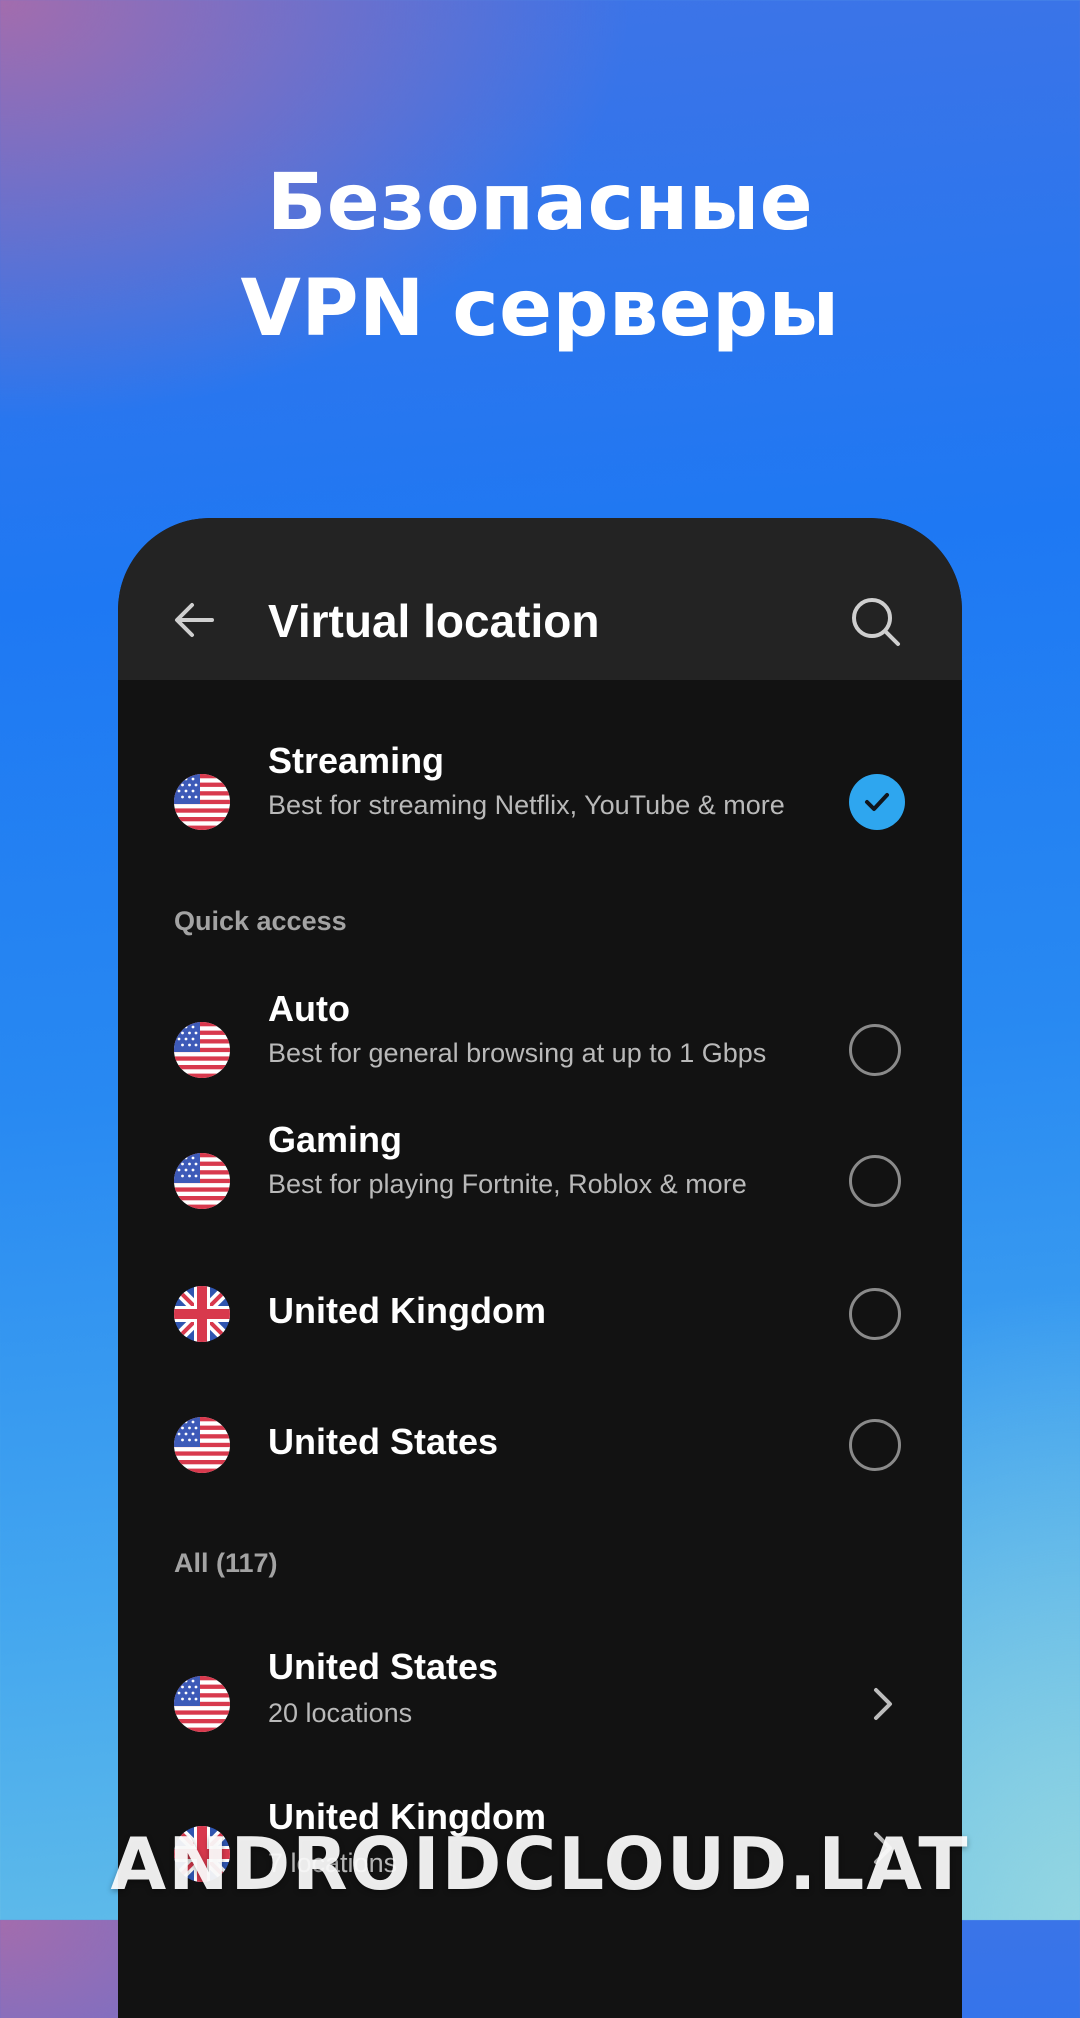 The width and height of the screenshot is (1080, 2018). I want to click on headline-line-1: Безопасные, so click(540, 203).